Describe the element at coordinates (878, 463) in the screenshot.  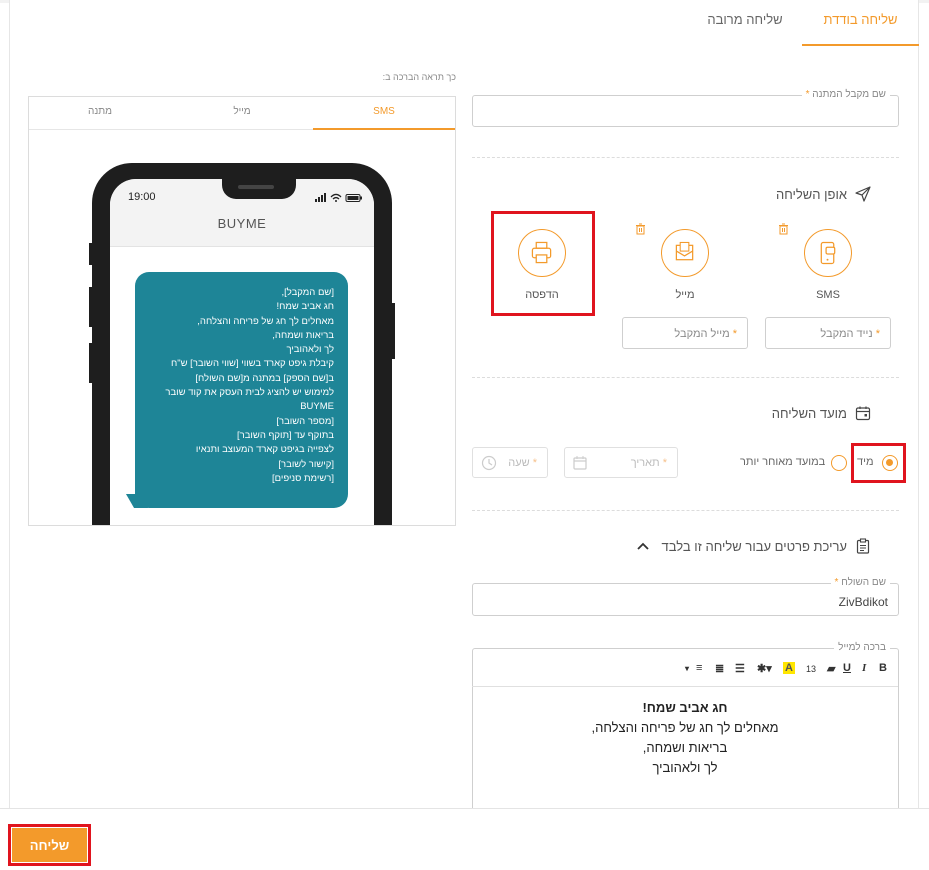
I see `highlight-box-now` at that location.